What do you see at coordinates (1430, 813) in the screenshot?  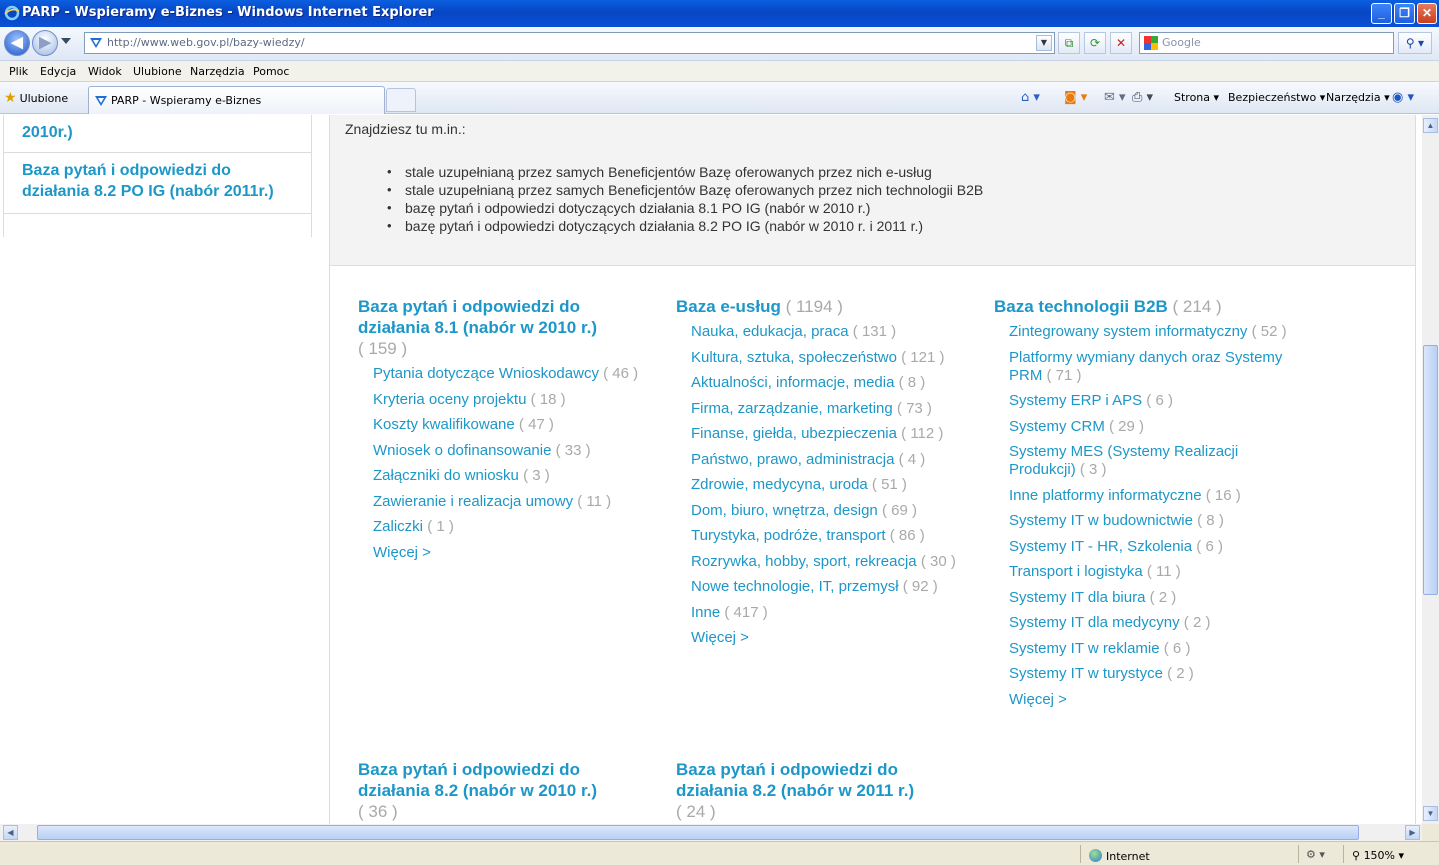 I see `scroll-down-icon: ▼` at bounding box center [1430, 813].